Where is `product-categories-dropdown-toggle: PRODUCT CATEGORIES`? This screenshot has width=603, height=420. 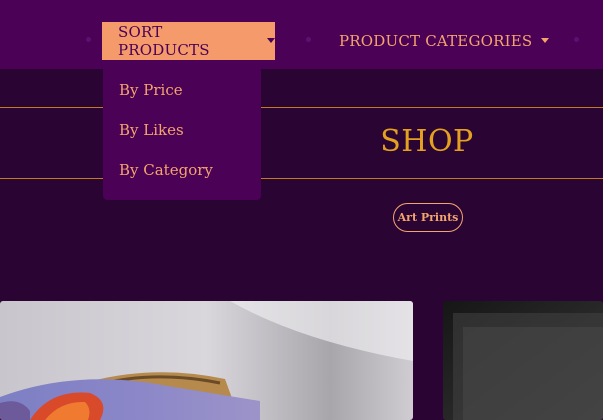 product-categories-dropdown-toggle: PRODUCT CATEGORIES is located at coordinates (444, 41).